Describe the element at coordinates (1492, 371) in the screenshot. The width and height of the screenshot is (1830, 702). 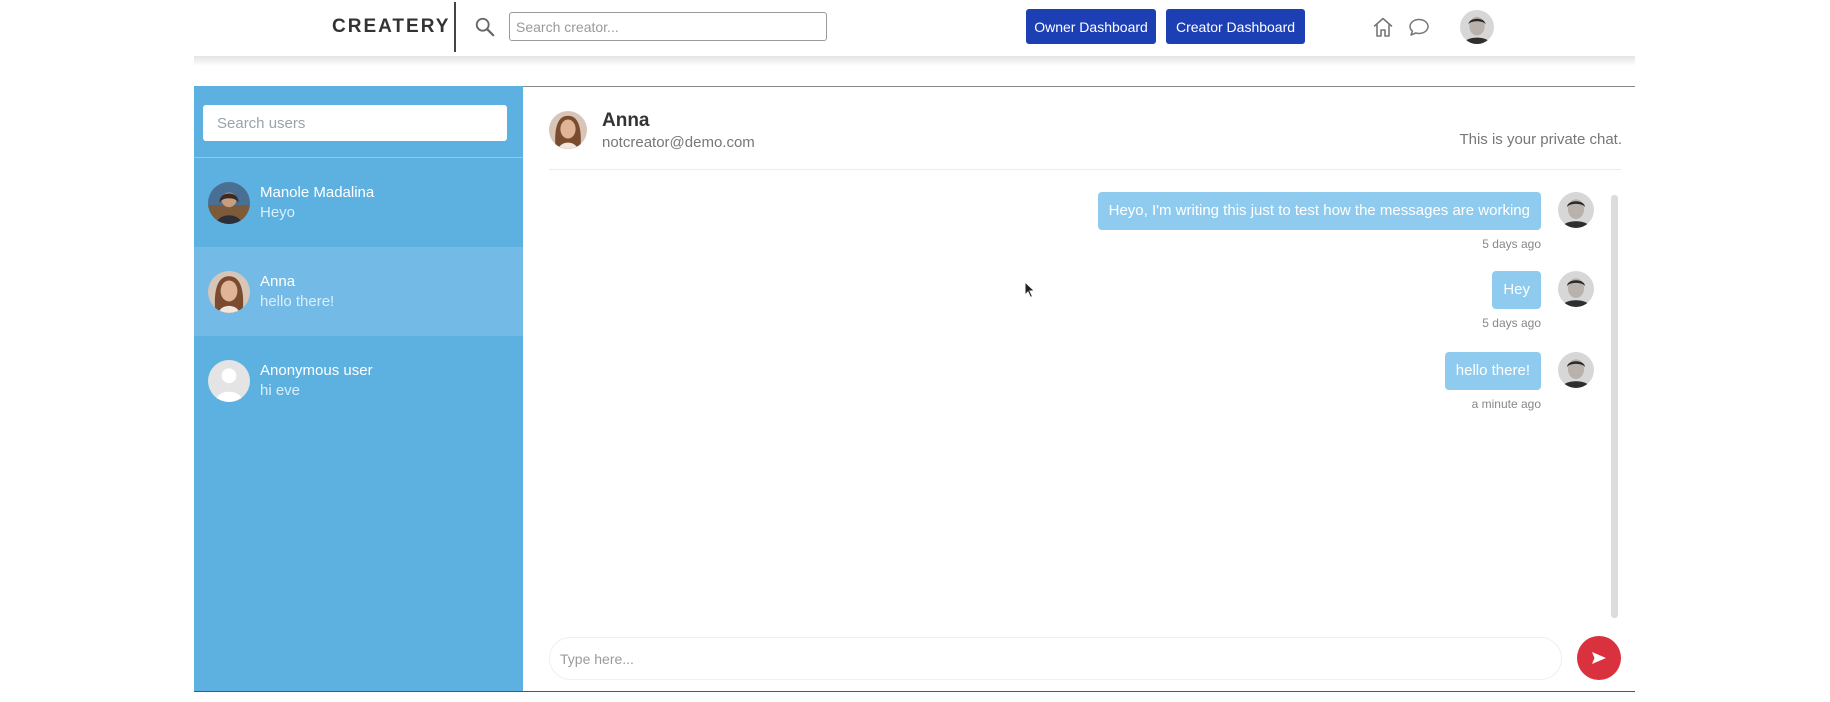
I see `message-bubble: hello there!` at that location.